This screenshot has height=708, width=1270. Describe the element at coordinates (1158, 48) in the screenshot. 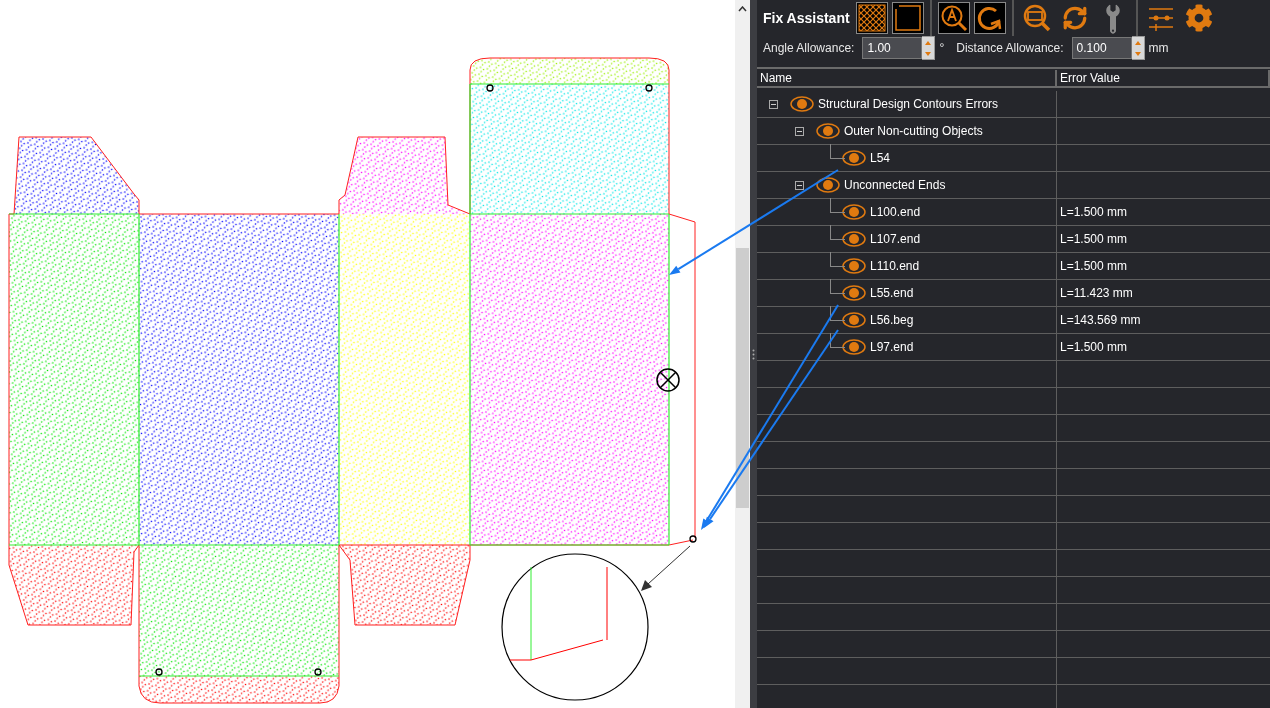

I see `unit-label: mm` at that location.